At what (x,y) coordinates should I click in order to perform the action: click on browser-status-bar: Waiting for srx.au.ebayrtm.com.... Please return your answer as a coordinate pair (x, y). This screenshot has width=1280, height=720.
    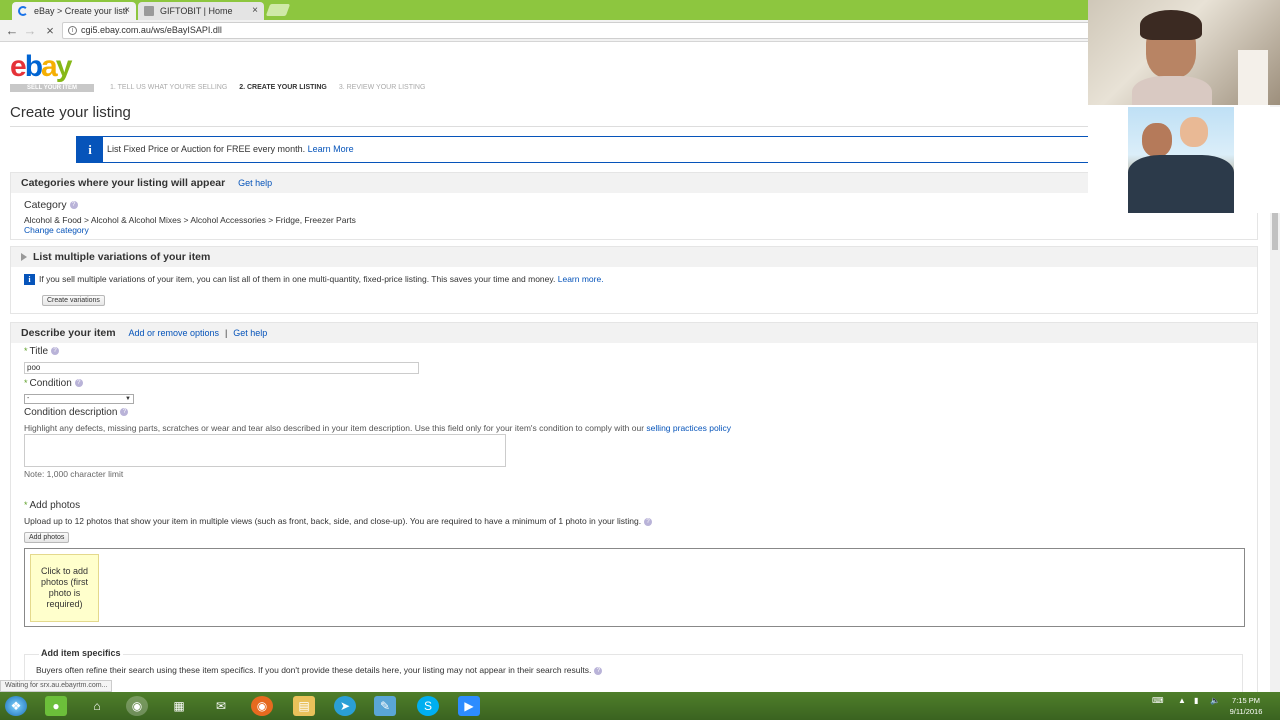
    Looking at the image, I should click on (56, 686).